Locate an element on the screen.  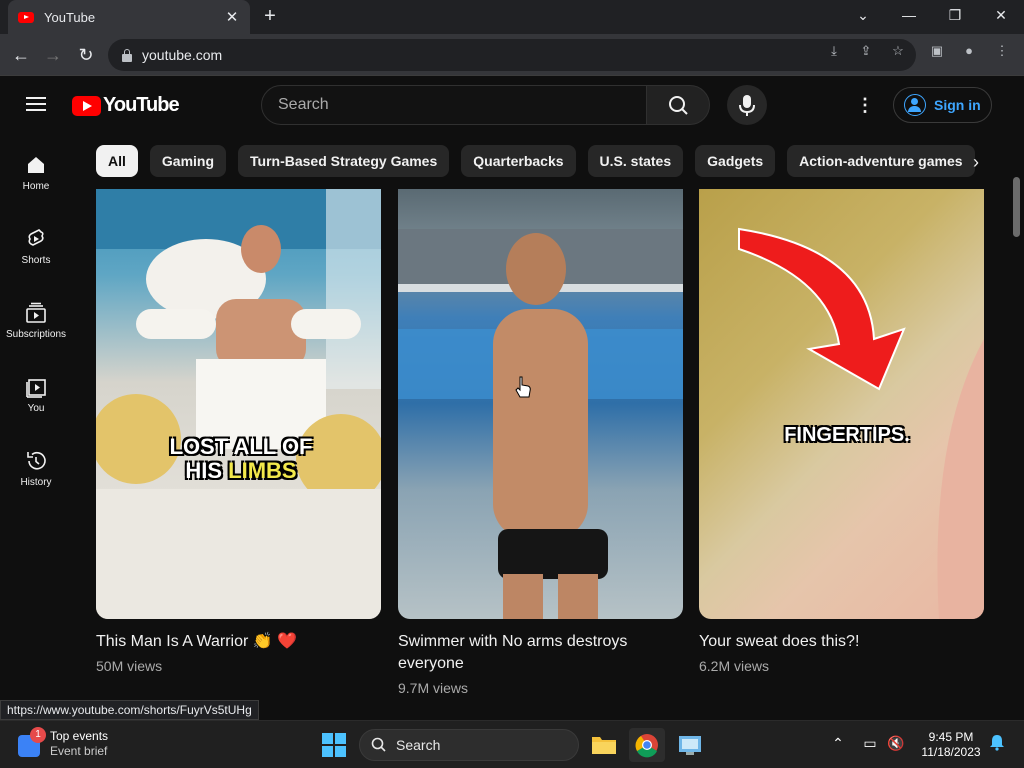
restore-button: ❐ is located at coordinates (955, 16).